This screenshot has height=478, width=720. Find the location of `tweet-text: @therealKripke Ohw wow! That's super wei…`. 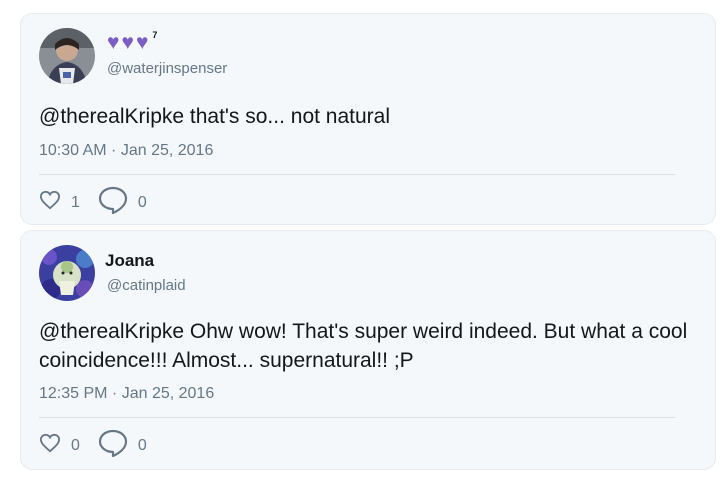

tweet-text: @therealKripke Ohw wow! That's super wei… is located at coordinates (363, 346).